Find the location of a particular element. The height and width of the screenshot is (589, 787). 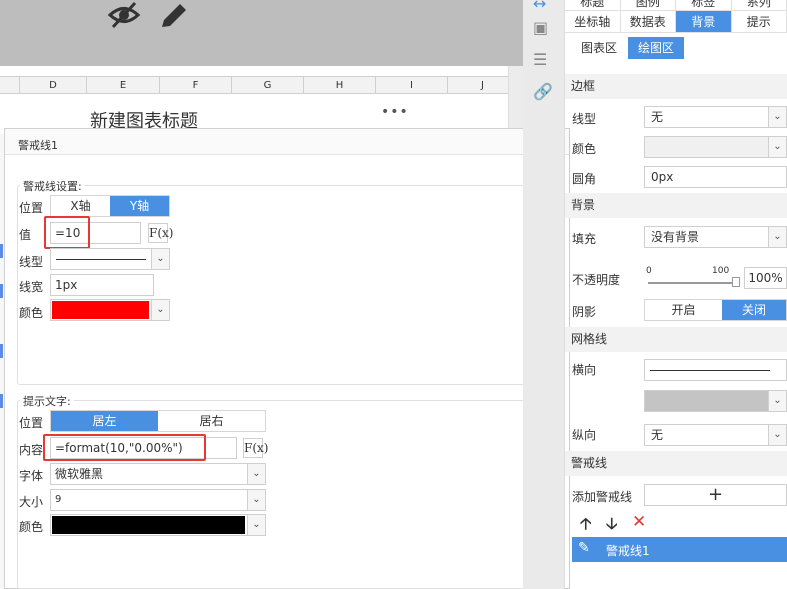

pencil-icon: ✎ is located at coordinates (584, 548).